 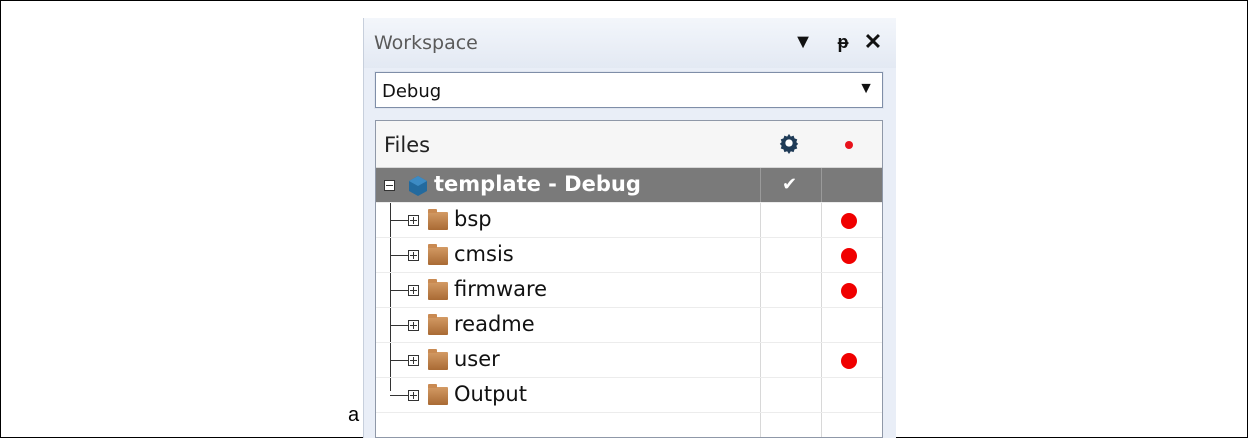 I want to click on tree-item-label: cmsis, so click(x=484, y=254).